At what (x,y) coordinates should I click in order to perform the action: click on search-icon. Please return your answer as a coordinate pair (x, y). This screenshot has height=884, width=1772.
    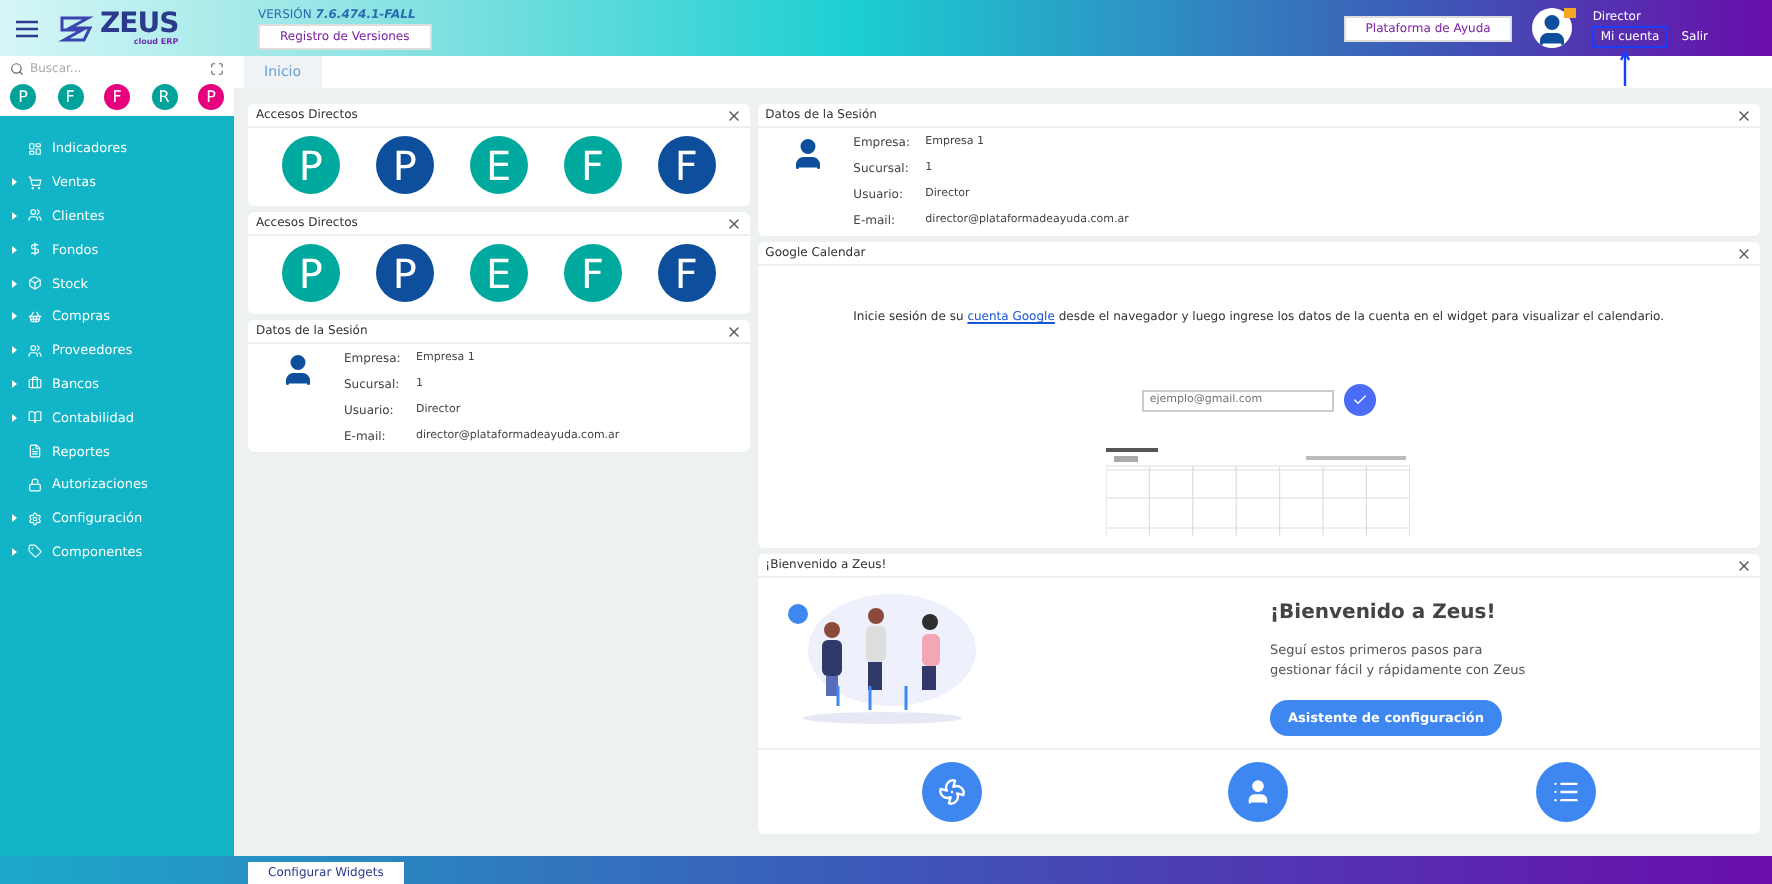
    Looking at the image, I should click on (17, 69).